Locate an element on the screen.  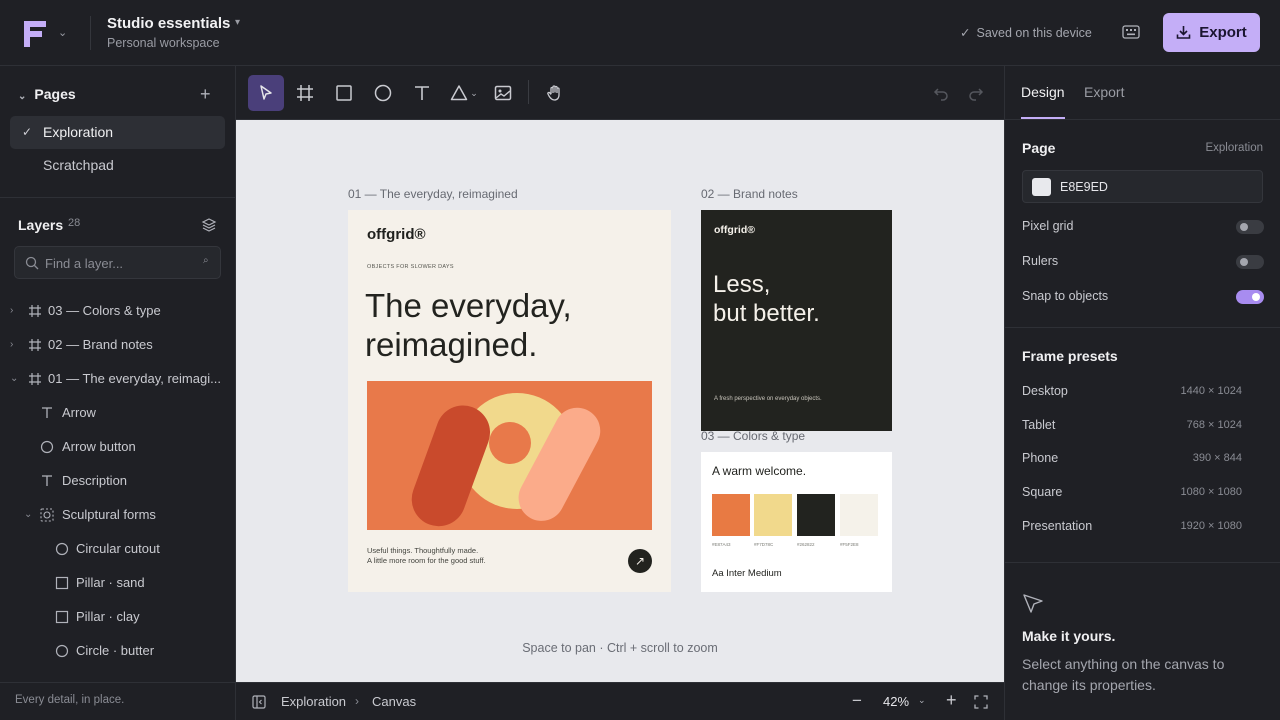
add-page-button: + is located at coordinates (205, 94).